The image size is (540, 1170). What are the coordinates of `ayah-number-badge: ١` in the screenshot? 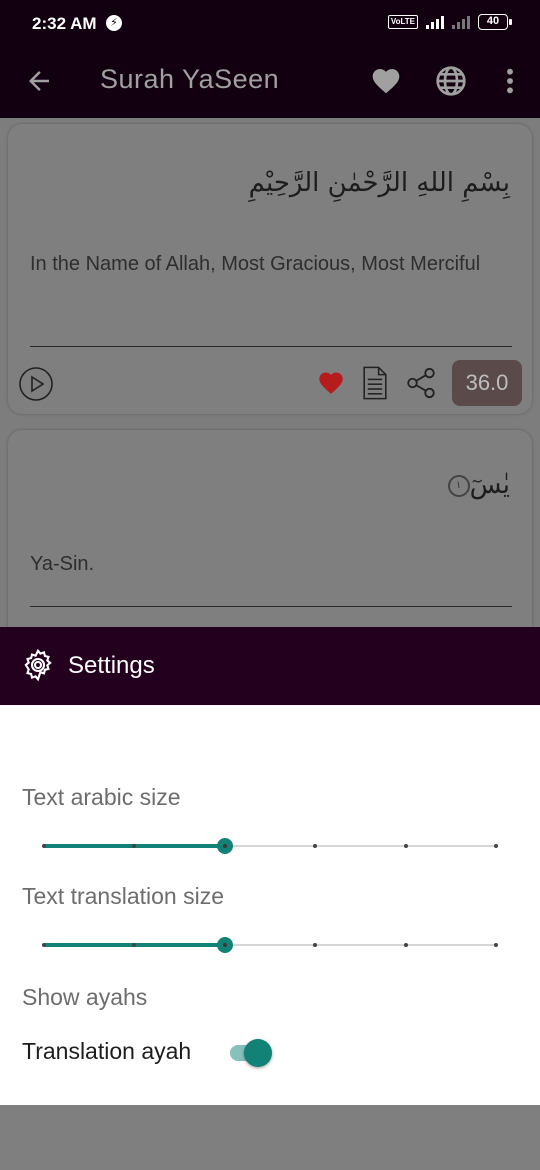 It's located at (458, 485).